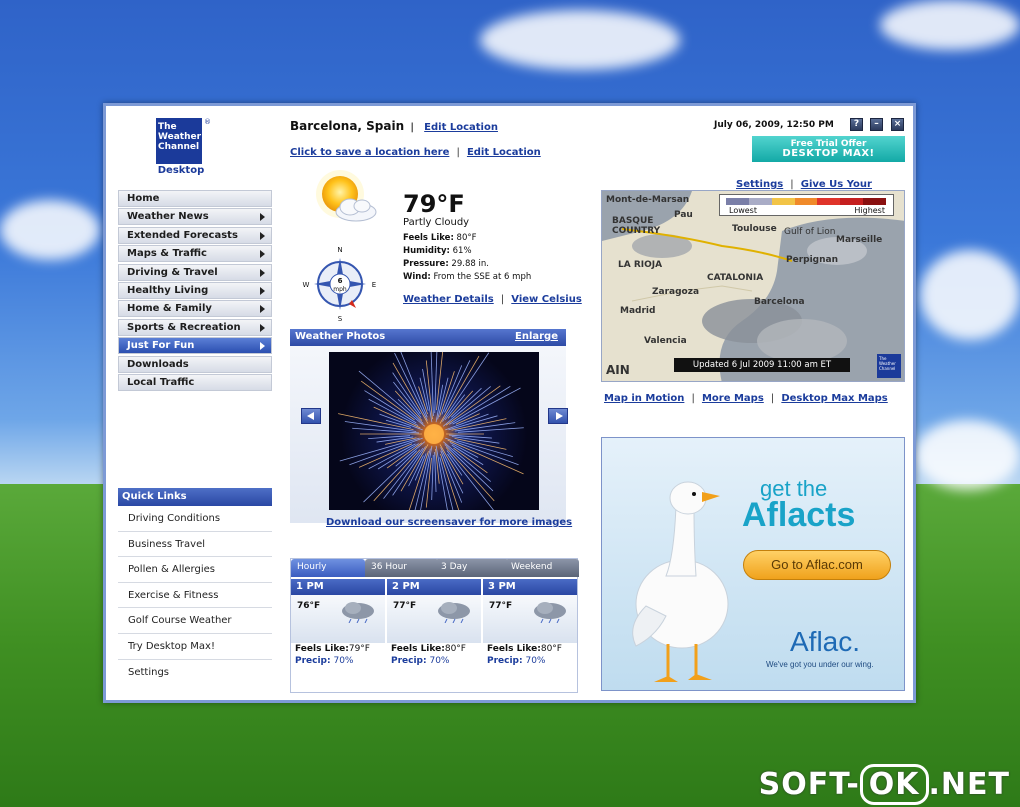 This screenshot has height=807, width=1020. I want to click on help-button: ?, so click(856, 124).